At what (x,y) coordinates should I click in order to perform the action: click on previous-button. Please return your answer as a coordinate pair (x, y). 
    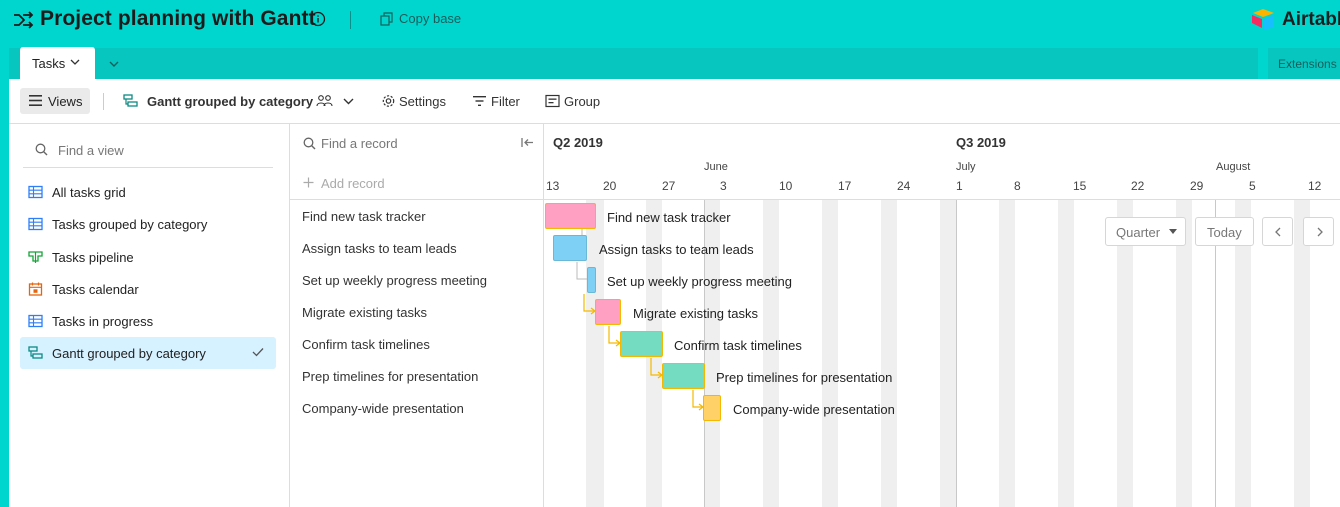
    Looking at the image, I should click on (1277, 231).